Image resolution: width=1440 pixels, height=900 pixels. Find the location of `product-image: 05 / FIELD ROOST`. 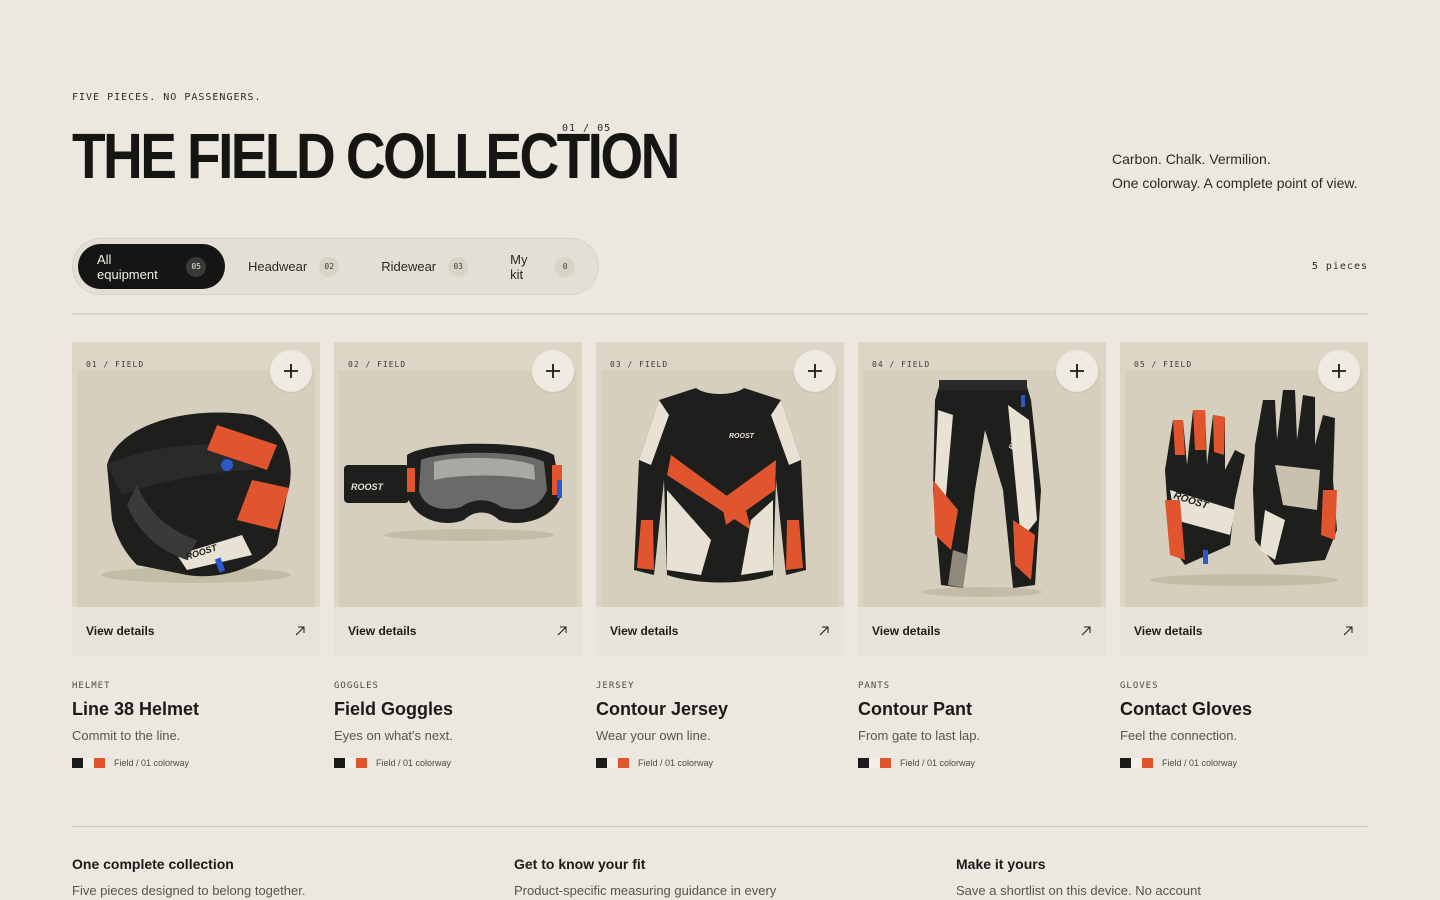

product-image: 05 / FIELD ROOST is located at coordinates (1244, 474).